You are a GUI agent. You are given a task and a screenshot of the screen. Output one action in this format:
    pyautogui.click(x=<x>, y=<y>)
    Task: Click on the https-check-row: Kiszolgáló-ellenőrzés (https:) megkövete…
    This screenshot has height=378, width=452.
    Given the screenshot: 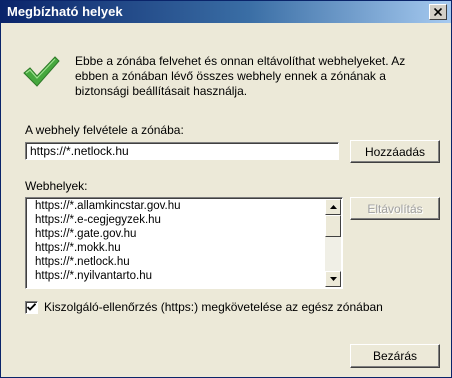 What is the action you would take?
    pyautogui.click(x=204, y=307)
    